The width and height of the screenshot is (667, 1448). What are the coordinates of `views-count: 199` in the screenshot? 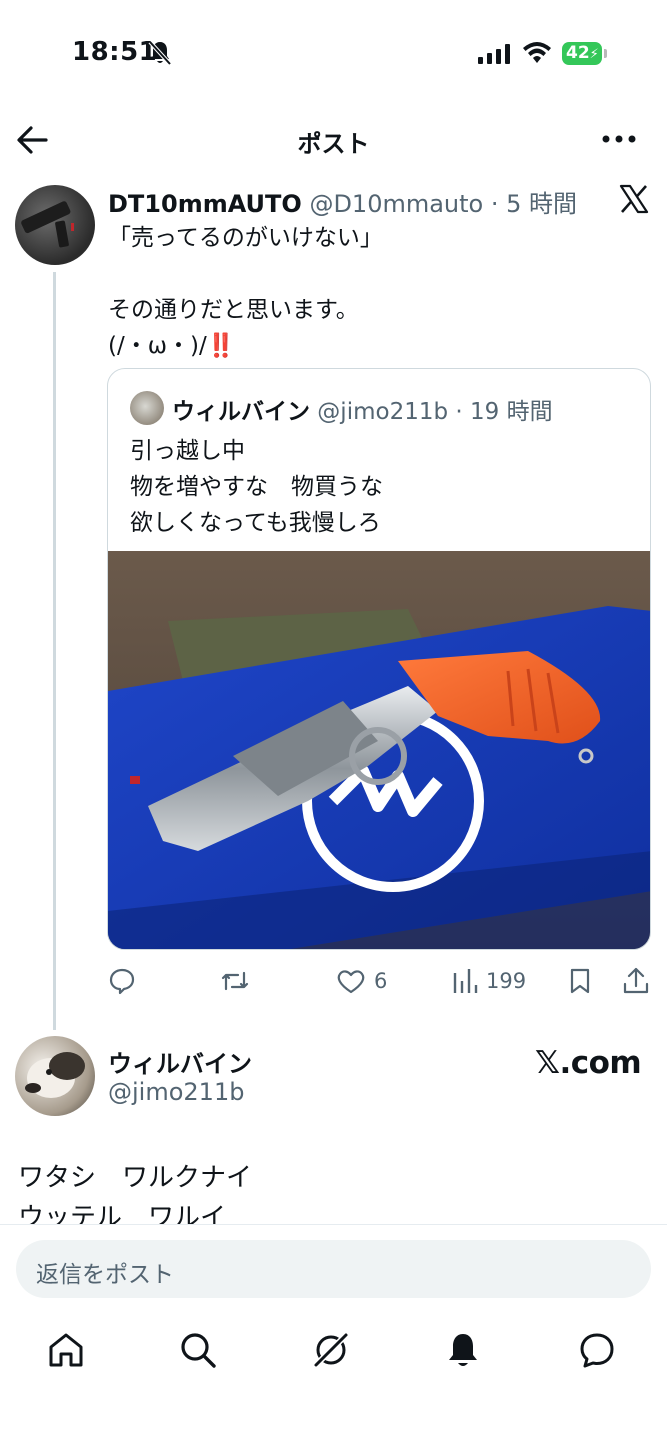 It's located at (506, 981).